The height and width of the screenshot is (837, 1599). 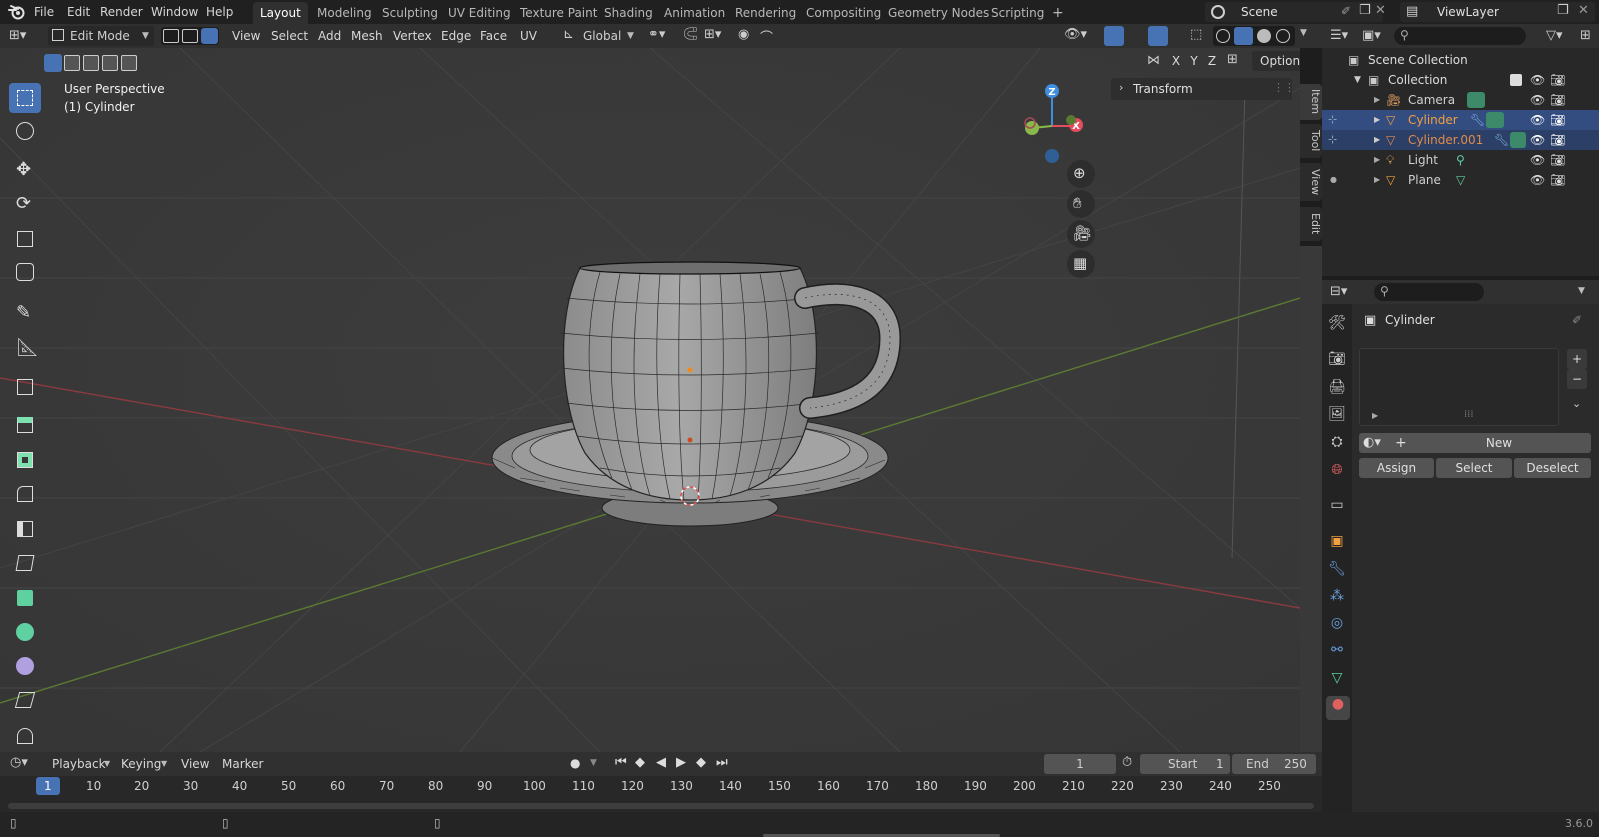 What do you see at coordinates (599, 36) in the screenshot?
I see `transform-orientation-dropdown: ⊾ Global ▼` at bounding box center [599, 36].